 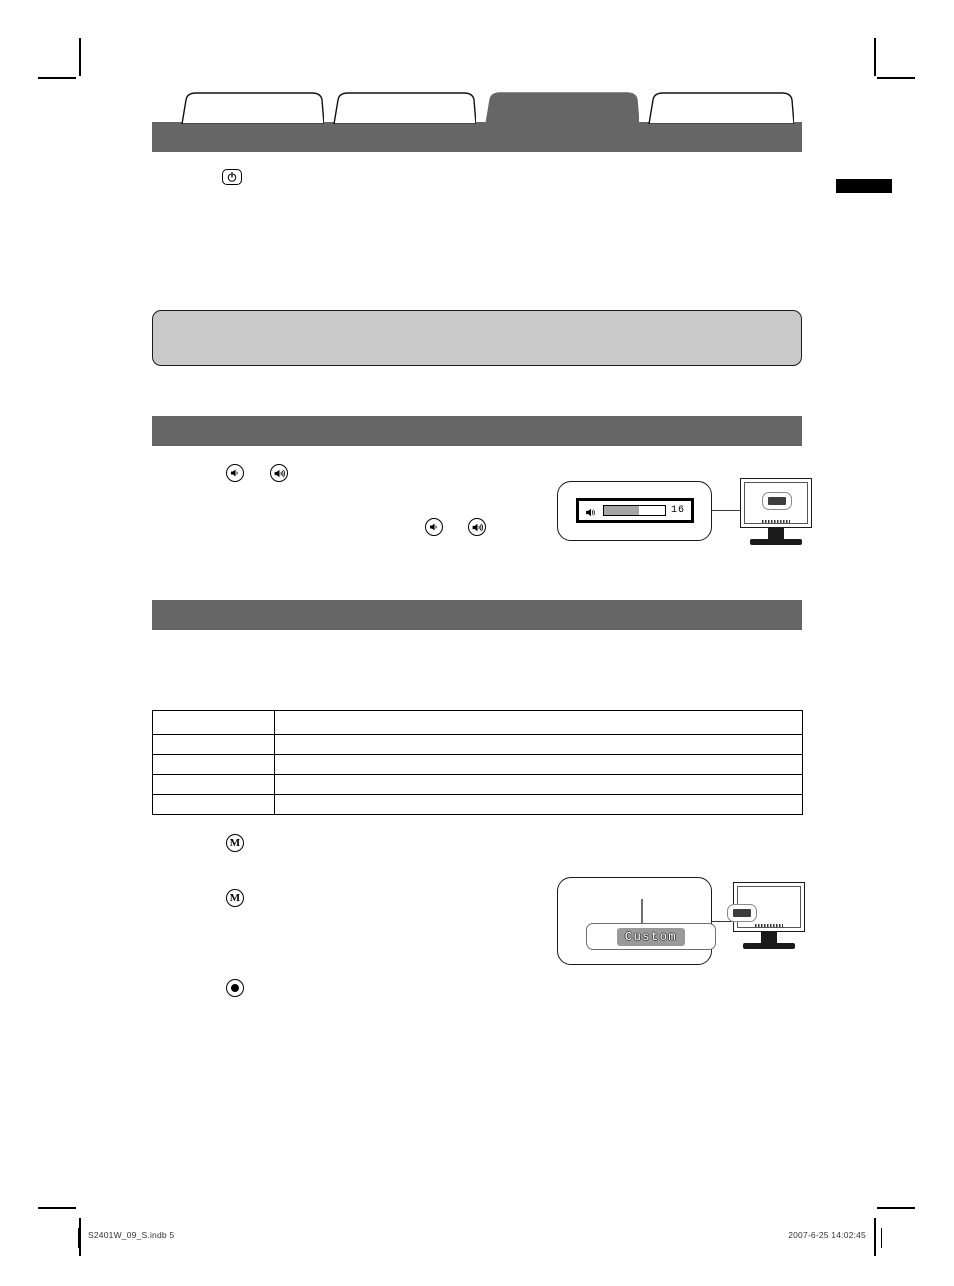 I want to click on volume-osd-illustration: 16, so click(x=684, y=511).